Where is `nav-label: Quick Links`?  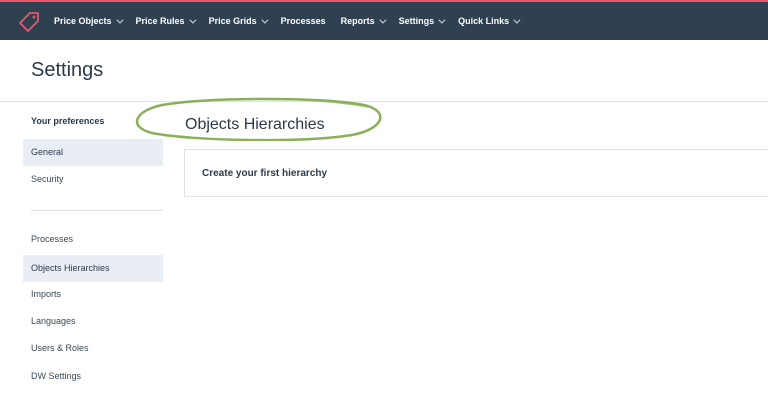
nav-label: Quick Links is located at coordinates (484, 21).